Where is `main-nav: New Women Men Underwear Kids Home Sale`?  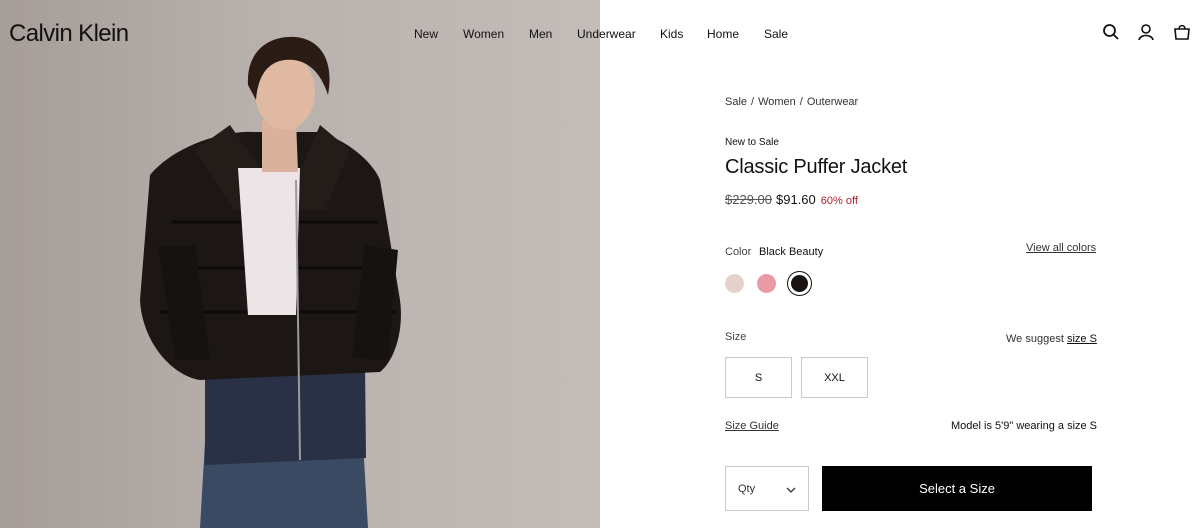 main-nav: New Women Men Underwear Kids Home Sale is located at coordinates (600, 35).